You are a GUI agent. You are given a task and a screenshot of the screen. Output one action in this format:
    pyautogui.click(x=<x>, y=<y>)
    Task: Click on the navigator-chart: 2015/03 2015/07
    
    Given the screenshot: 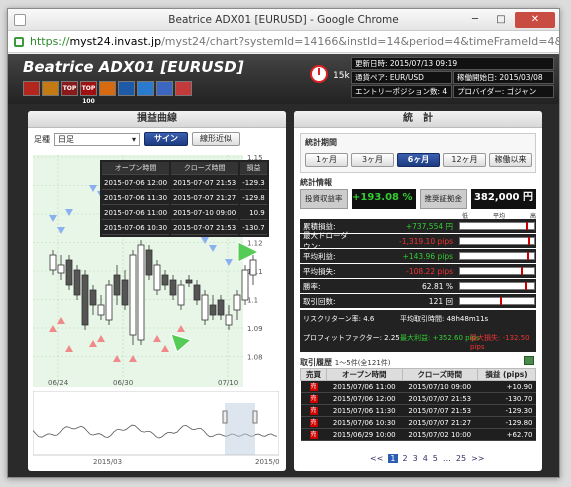 What is the action you would take?
    pyautogui.click(x=156, y=429)
    